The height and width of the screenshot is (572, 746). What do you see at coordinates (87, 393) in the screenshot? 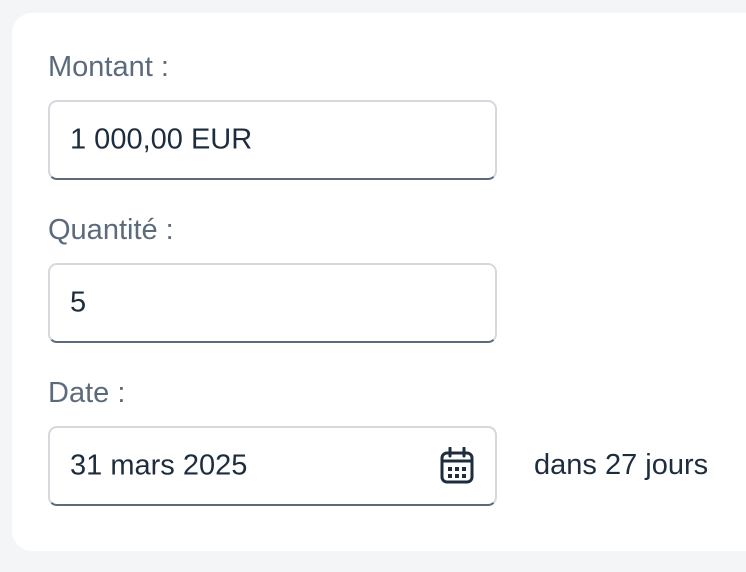
I see `date-label: Date :` at bounding box center [87, 393].